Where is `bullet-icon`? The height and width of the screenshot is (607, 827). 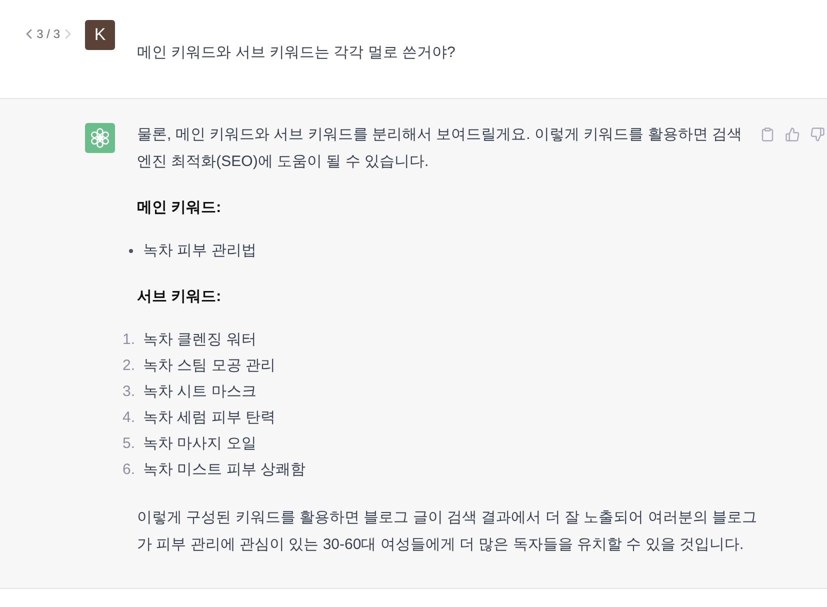 bullet-icon is located at coordinates (131, 251).